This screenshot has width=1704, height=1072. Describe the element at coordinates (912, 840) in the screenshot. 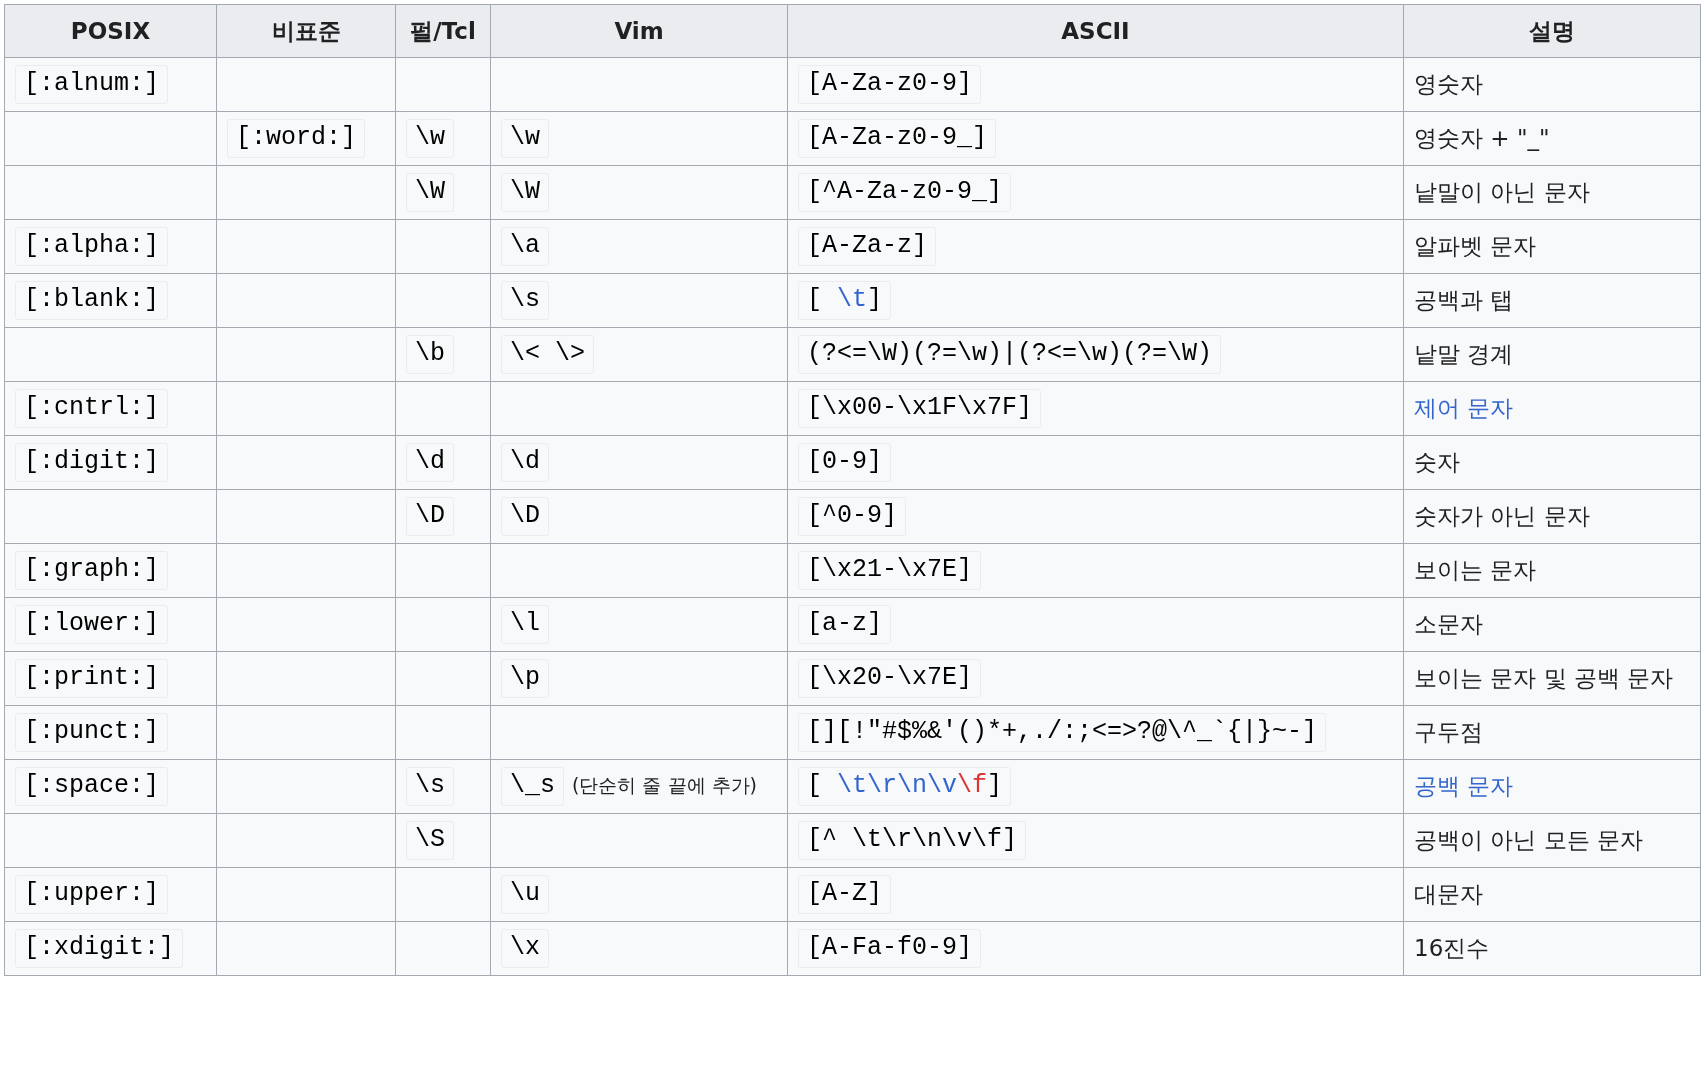

I see `code-snippet: [^ \t\r\n\v\f]` at that location.